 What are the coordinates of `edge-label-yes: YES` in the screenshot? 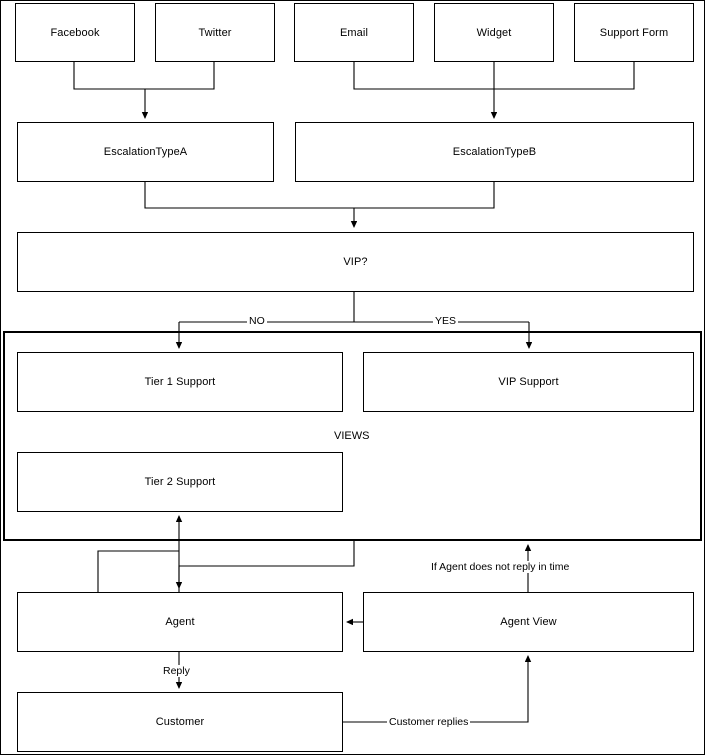 It's located at (446, 321).